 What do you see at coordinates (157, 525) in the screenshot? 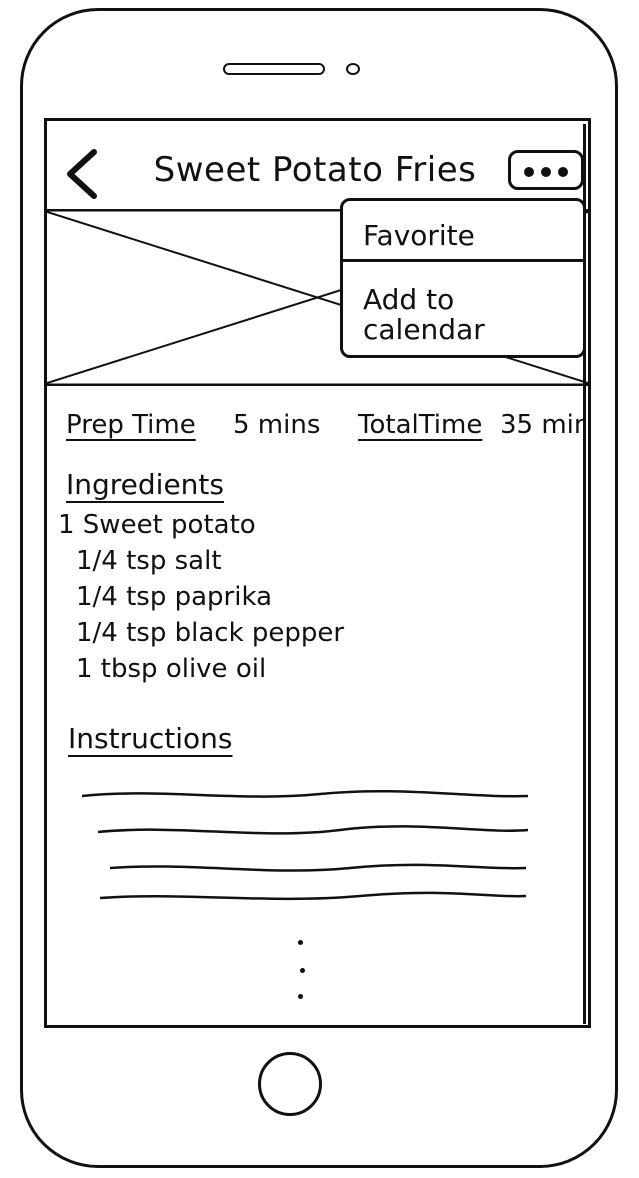
I see `ingredient-item: 1 Sweet potato` at bounding box center [157, 525].